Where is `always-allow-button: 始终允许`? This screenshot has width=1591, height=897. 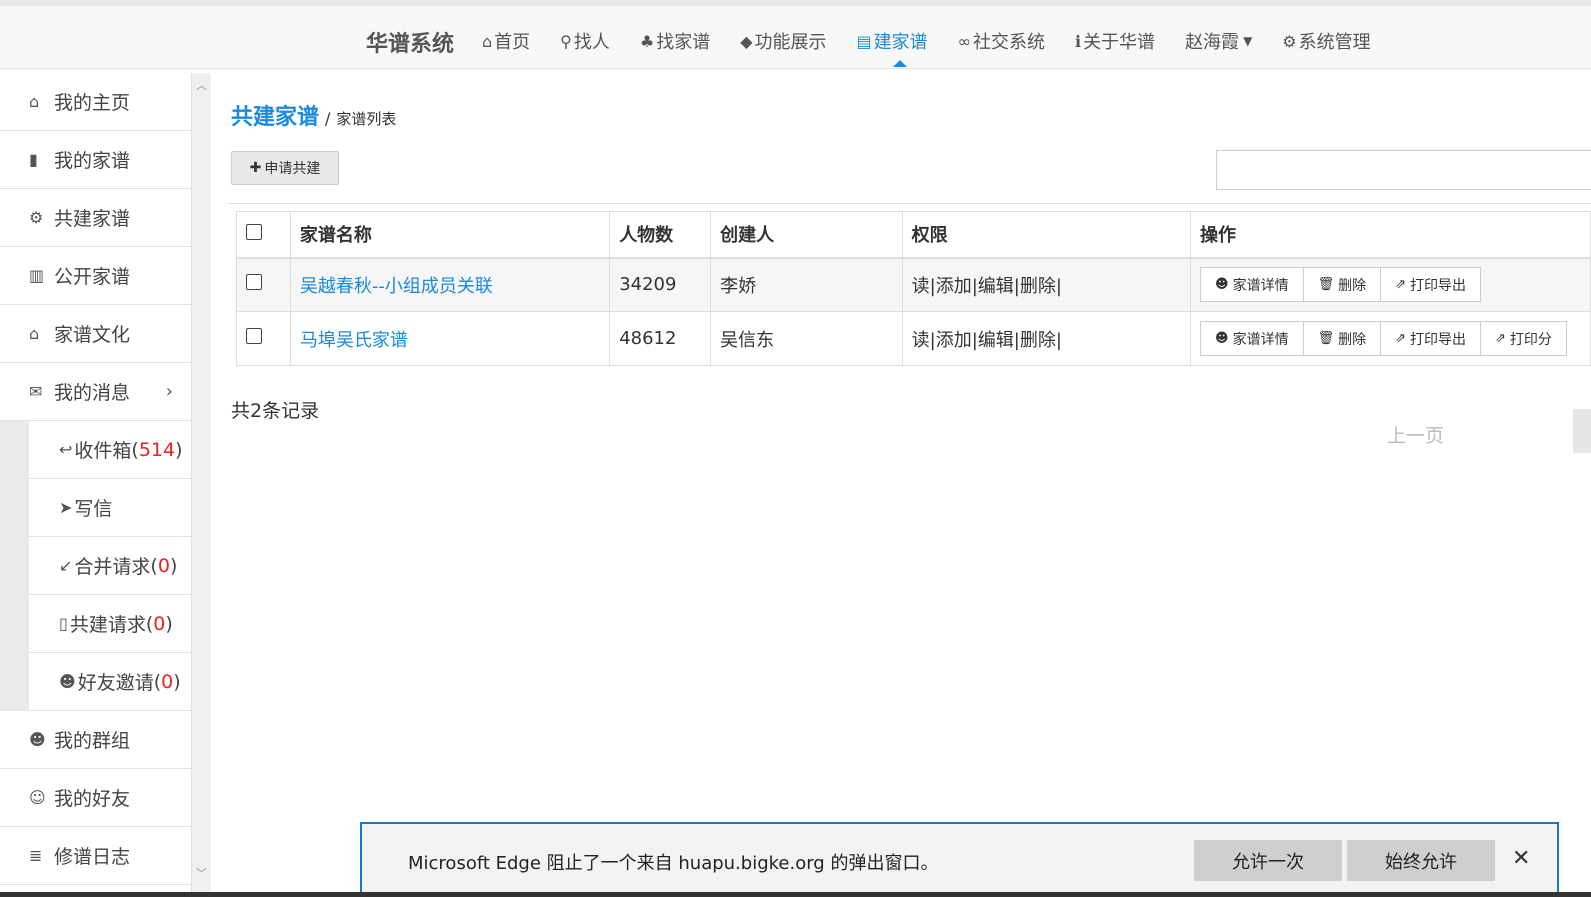
always-allow-button: 始终允许 is located at coordinates (1421, 860).